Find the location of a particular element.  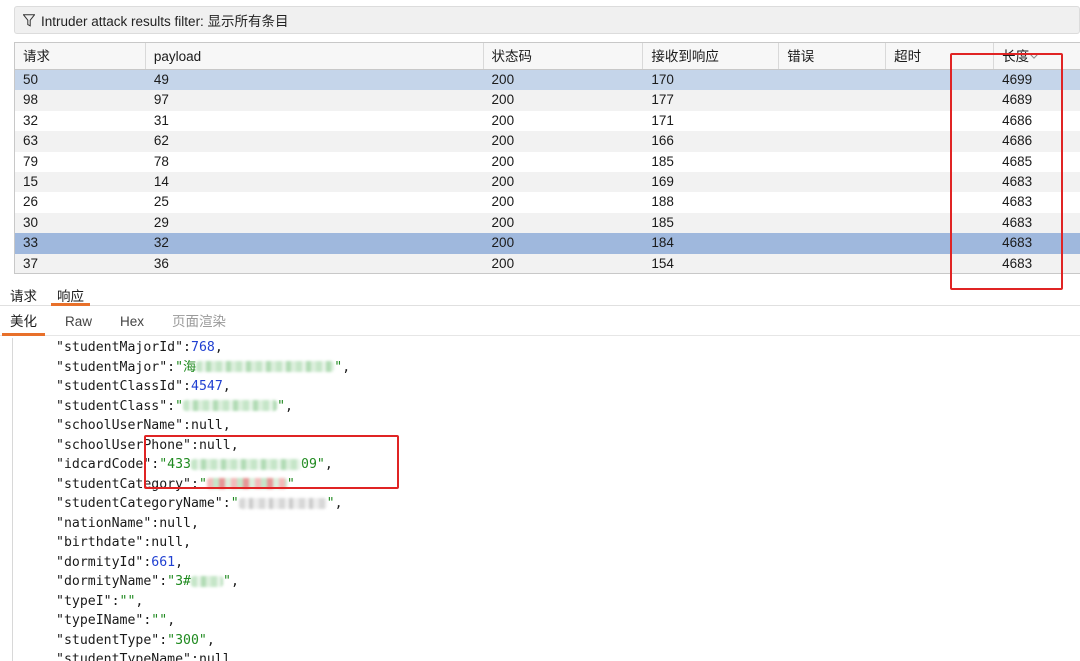

json-line: "typeI":"", is located at coordinates (100, 601).